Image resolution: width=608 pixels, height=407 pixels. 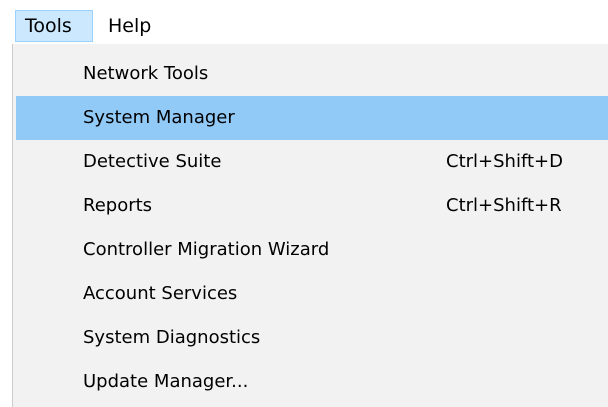 I want to click on menu-item-shortcut: Ctrl+Shift+R, so click(x=504, y=205).